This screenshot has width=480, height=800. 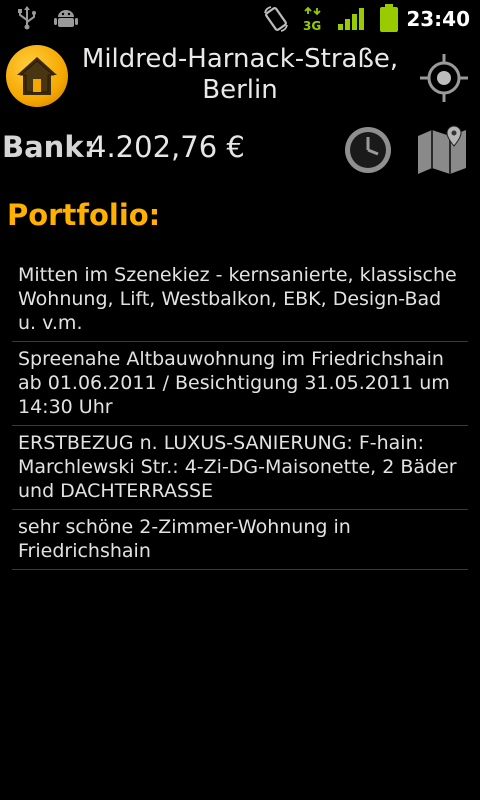 I want to click on map-button, so click(x=442, y=150).